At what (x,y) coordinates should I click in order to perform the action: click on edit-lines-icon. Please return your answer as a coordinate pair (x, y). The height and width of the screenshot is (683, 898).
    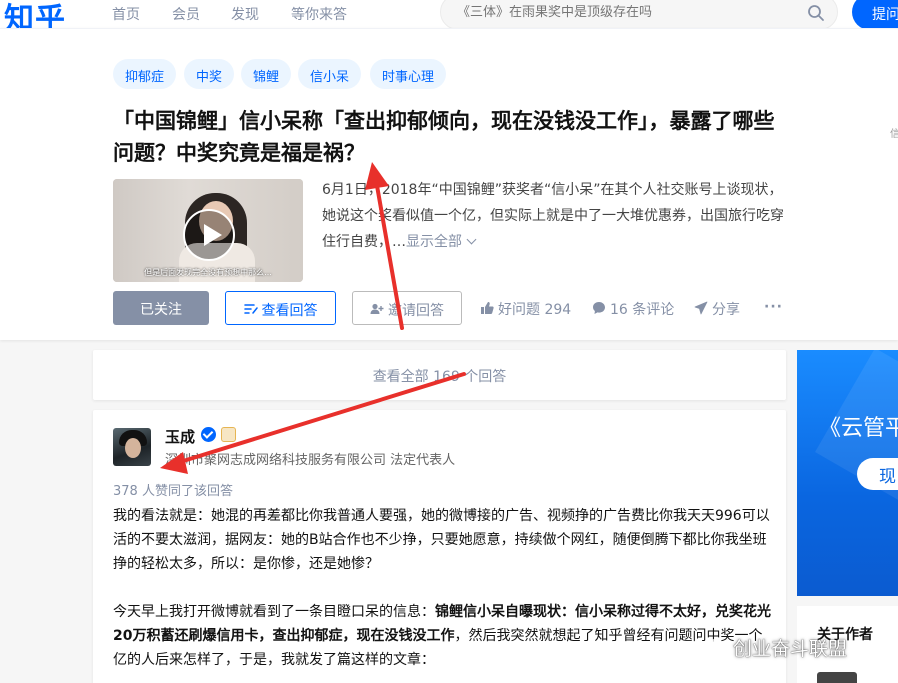
    Looking at the image, I should click on (250, 309).